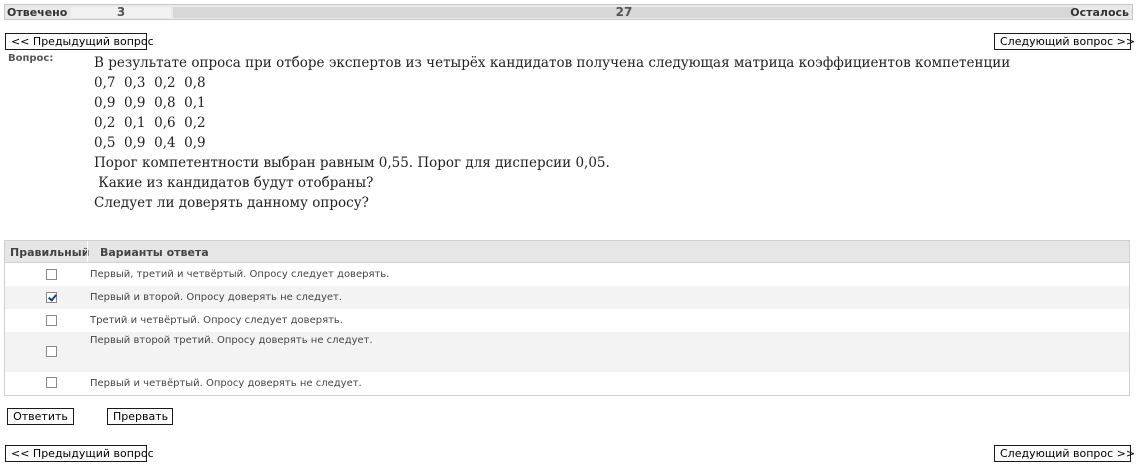 This screenshot has width=1136, height=464. What do you see at coordinates (50, 252) in the screenshot?
I see `column-header-correct: Правильный` at bounding box center [50, 252].